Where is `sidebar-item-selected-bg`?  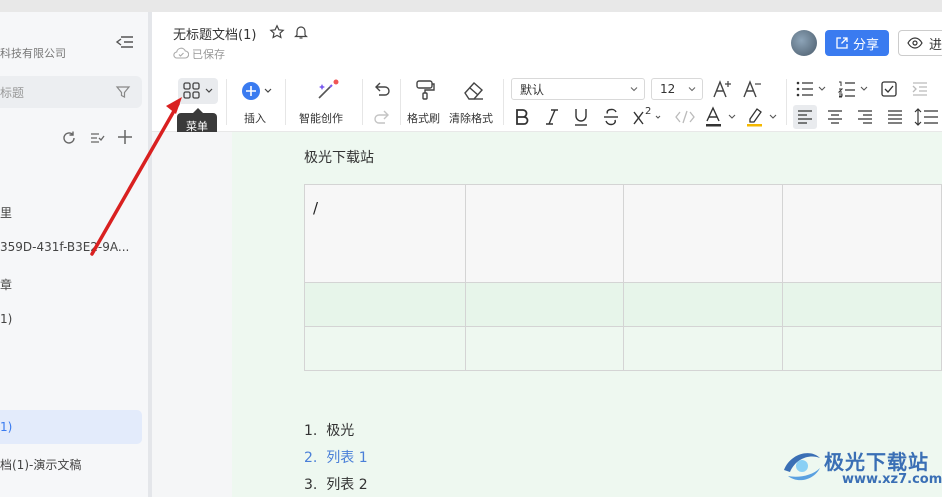 sidebar-item-selected-bg is located at coordinates (71, 427).